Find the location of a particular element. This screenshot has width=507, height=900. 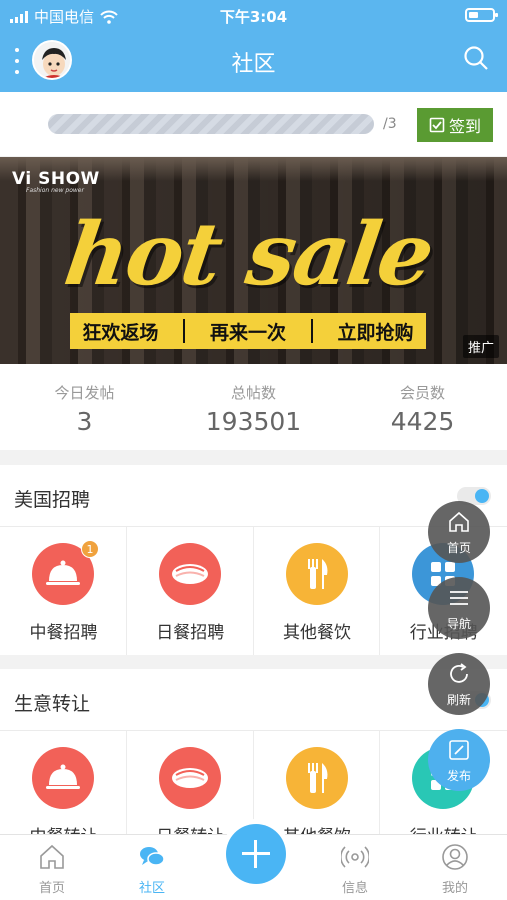

banner-strip-text-1: 狂欢返场 is located at coordinates (120, 332).